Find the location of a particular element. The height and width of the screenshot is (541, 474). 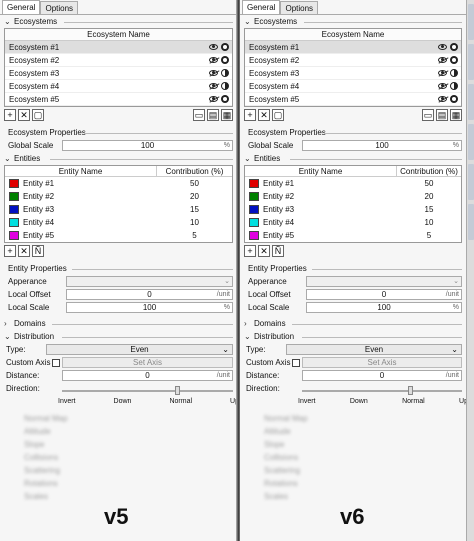

table-row: Entity #3 15 is located at coordinates (118, 209).